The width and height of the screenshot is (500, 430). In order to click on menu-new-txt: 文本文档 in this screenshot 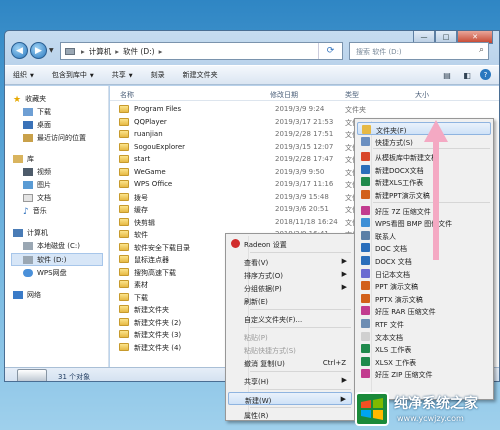, I will do `click(424, 336)`.